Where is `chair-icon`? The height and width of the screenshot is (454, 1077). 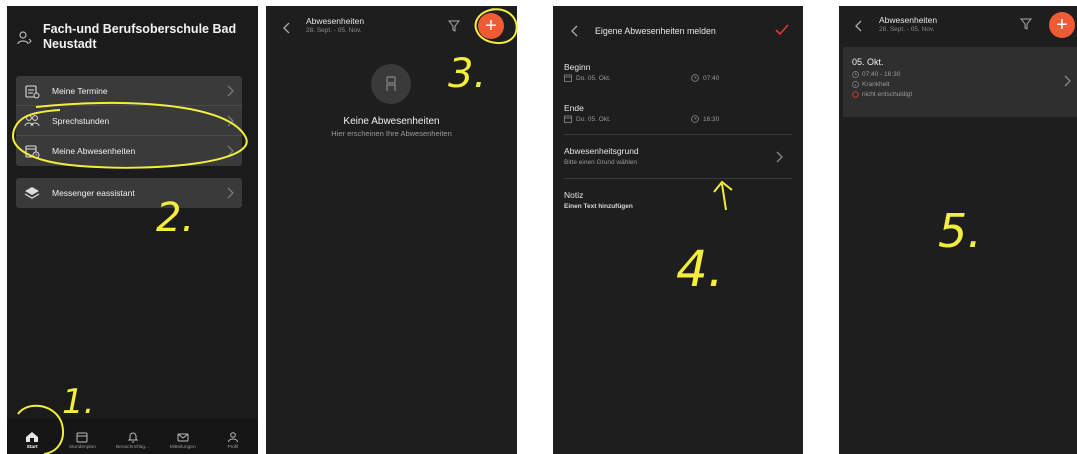
chair-icon is located at coordinates (391, 83).